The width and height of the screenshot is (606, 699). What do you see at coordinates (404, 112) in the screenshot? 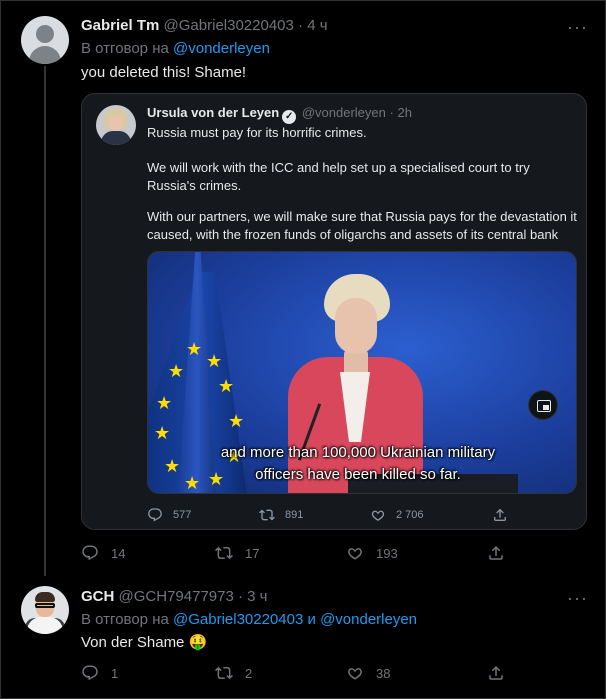
I see `quoted-timestamp: 2h` at bounding box center [404, 112].